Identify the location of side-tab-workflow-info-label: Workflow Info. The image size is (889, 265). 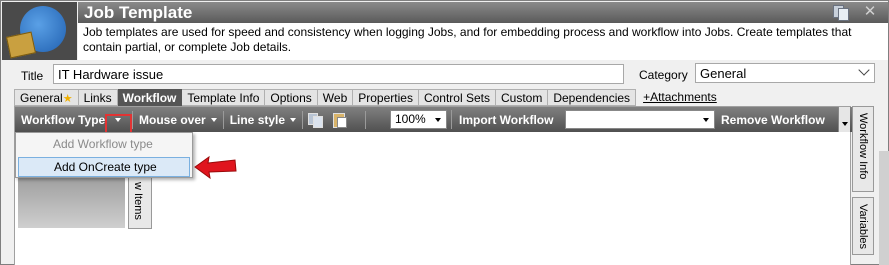
(863, 146).